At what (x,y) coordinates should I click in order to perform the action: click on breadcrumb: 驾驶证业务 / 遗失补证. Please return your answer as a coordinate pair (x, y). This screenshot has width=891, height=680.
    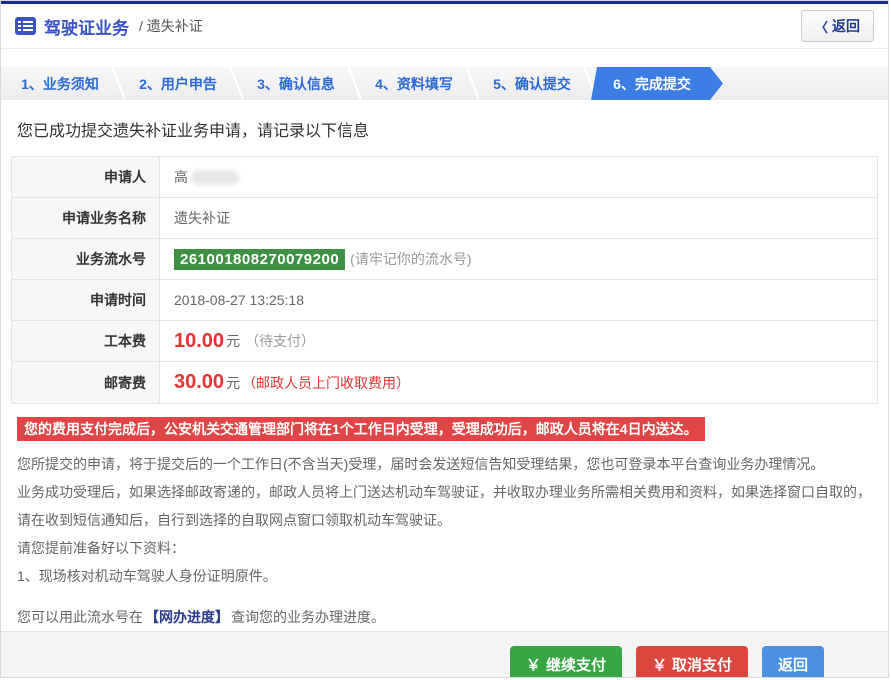
    Looking at the image, I should click on (109, 26).